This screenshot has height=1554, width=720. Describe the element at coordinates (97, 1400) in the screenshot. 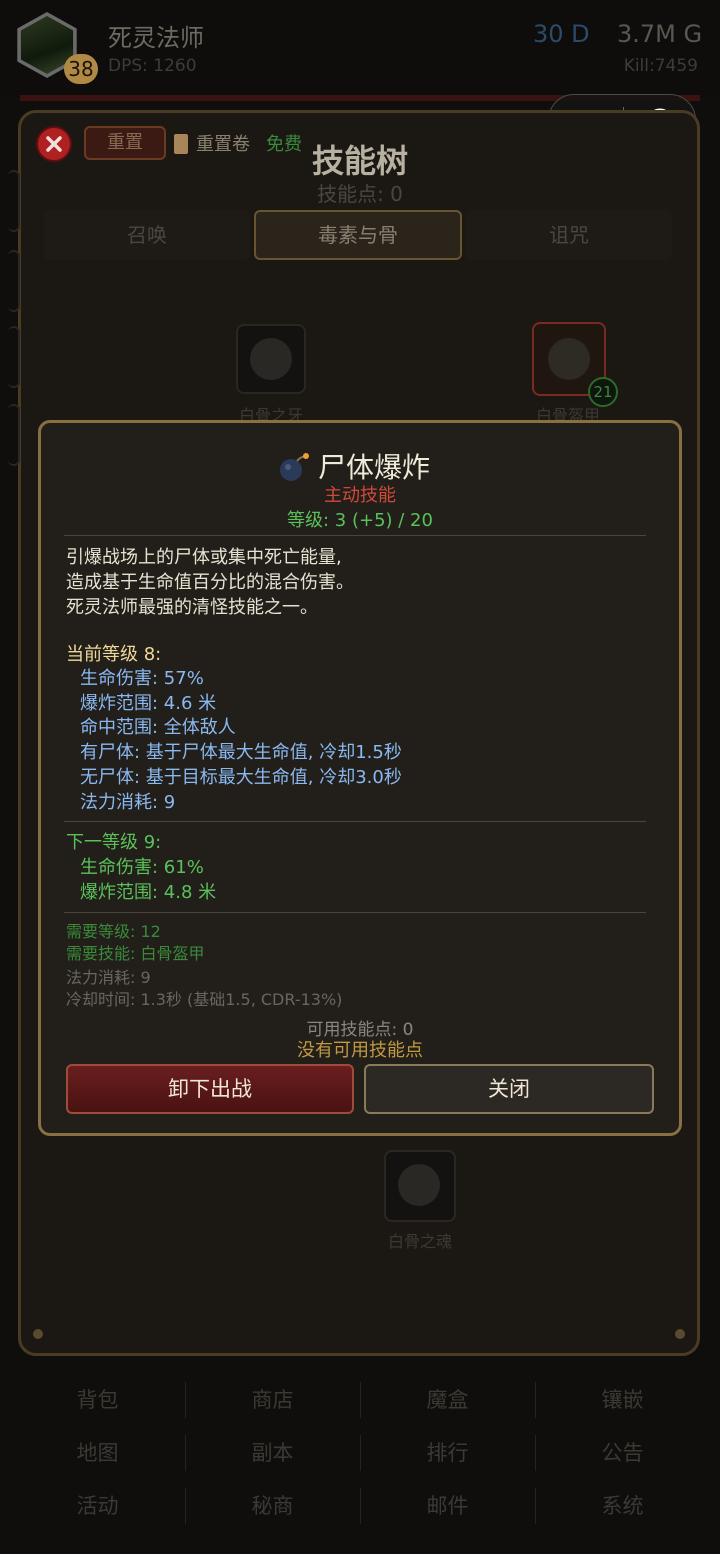

I see `menu-item-bag: 背包` at that location.